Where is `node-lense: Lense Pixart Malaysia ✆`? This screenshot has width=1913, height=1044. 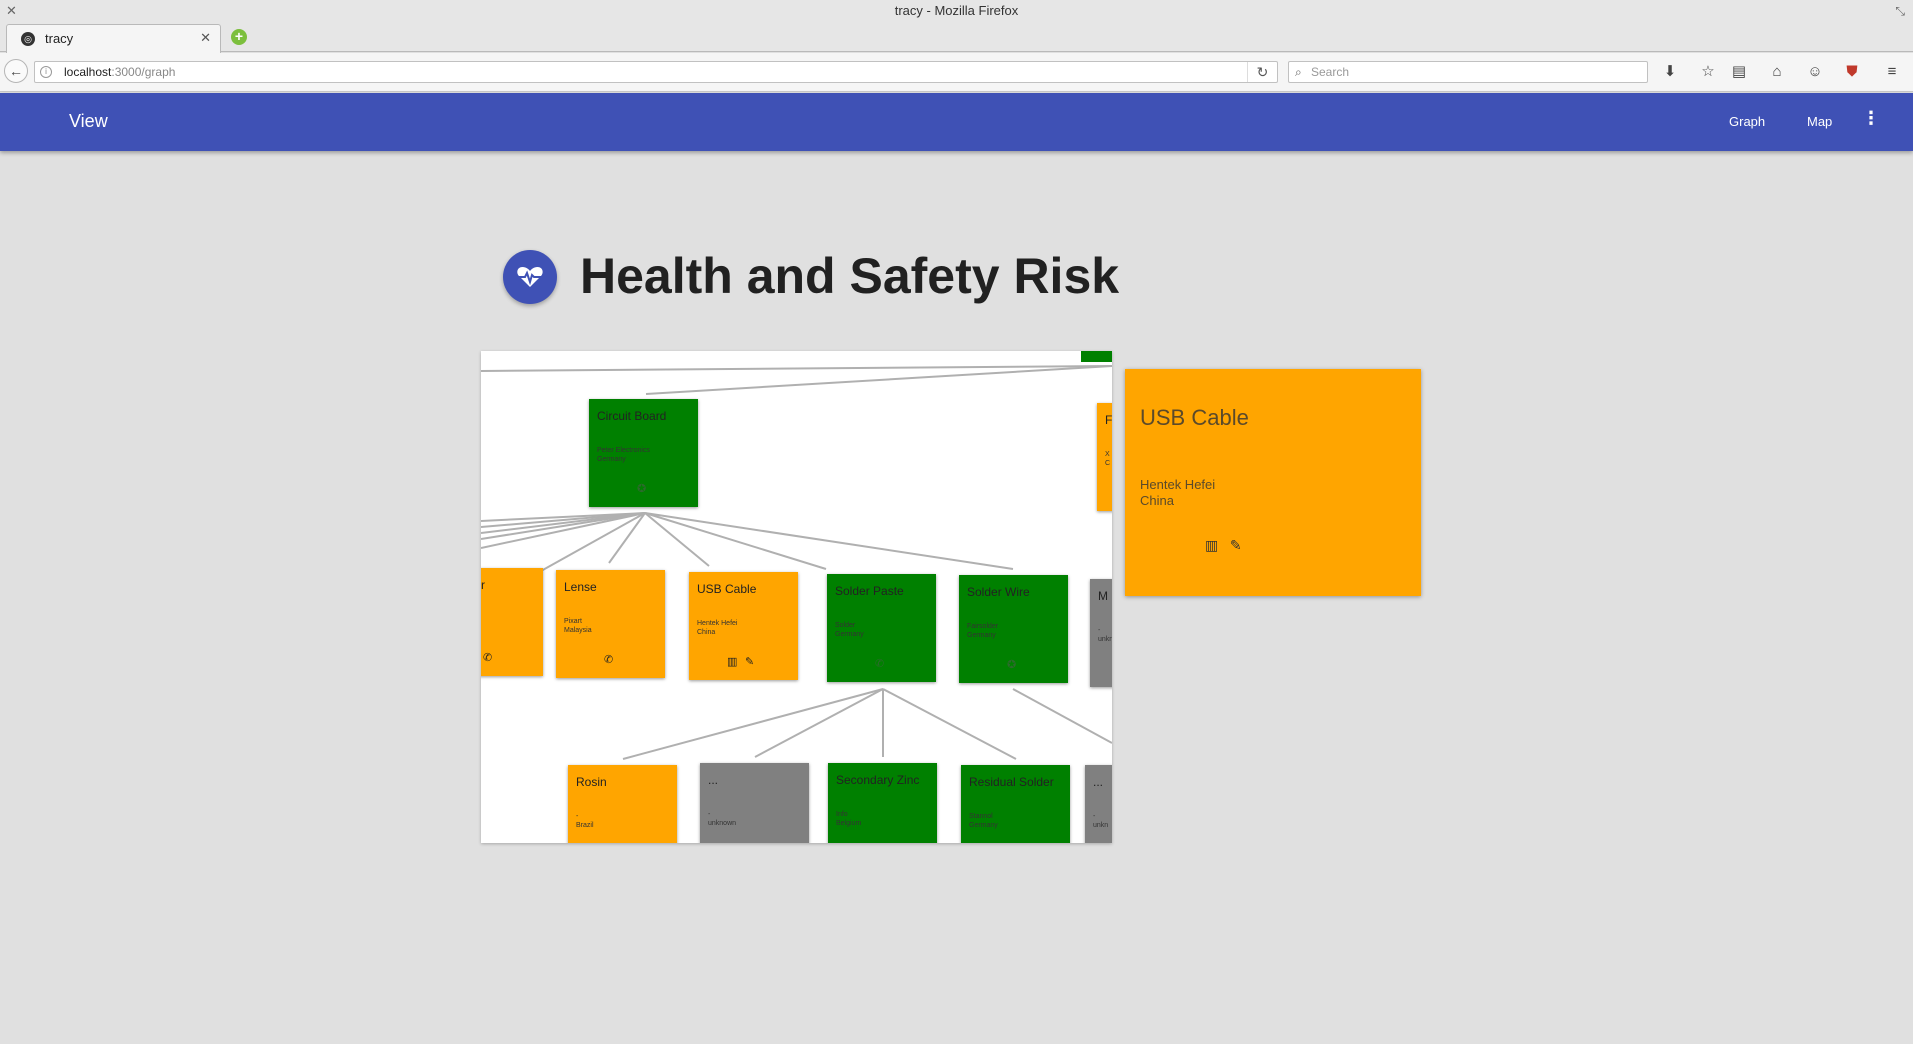 node-lense: Lense Pixart Malaysia ✆ is located at coordinates (610, 624).